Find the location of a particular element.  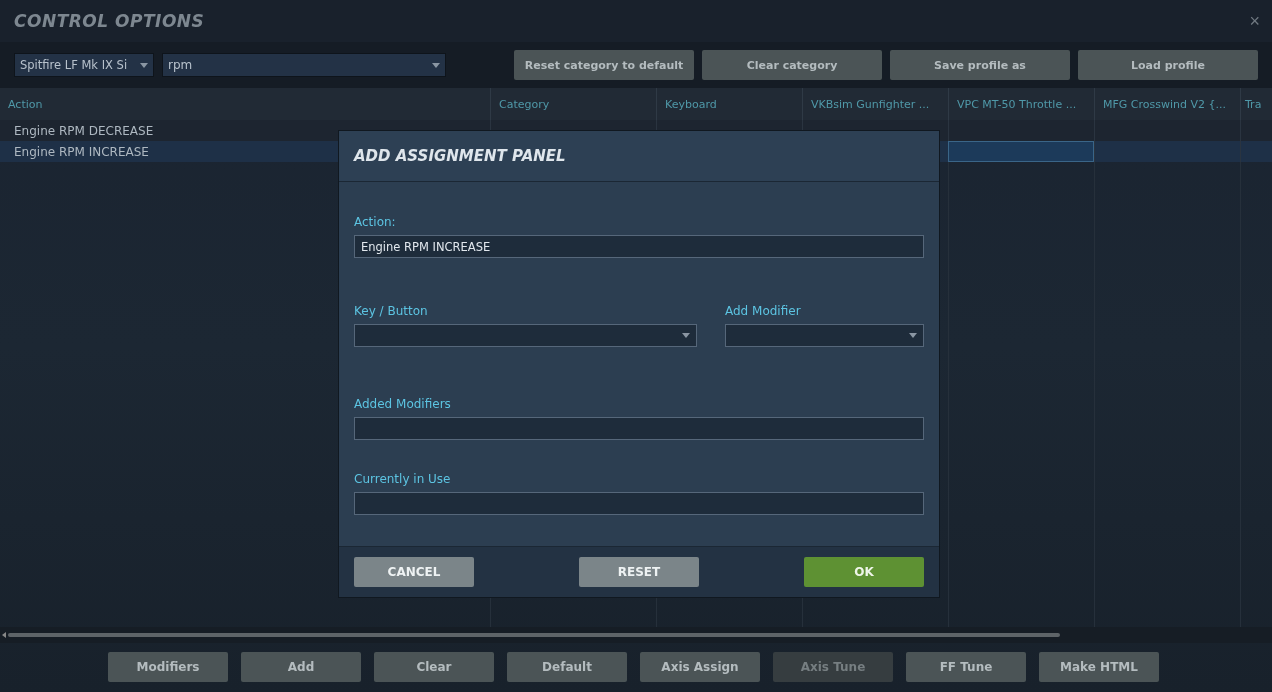

dialog-title: ADD ASSIGNMENT PANEL is located at coordinates (460, 156).